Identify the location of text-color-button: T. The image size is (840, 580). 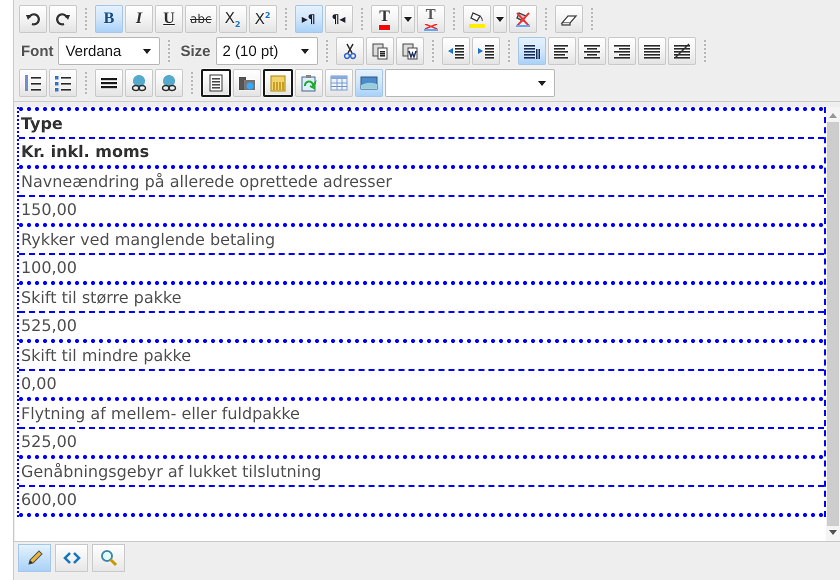
(384, 19).